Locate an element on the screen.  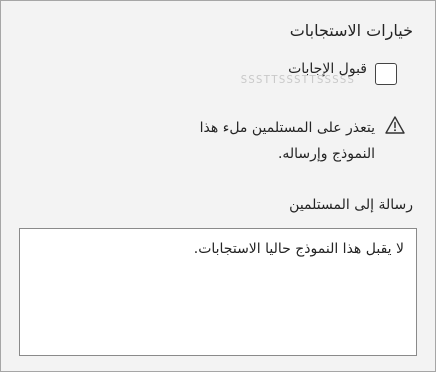
accept-responses-label: قبول الإجابات is located at coordinates (327, 69).